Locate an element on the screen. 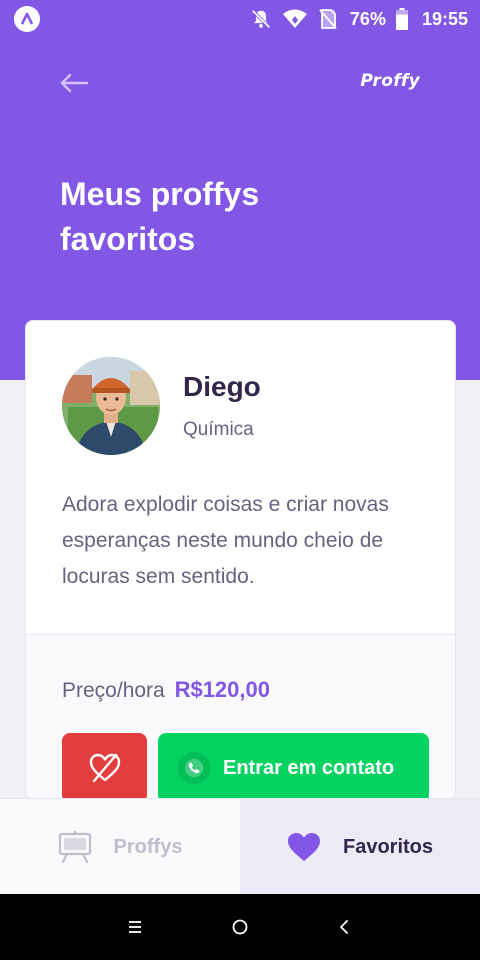 The height and width of the screenshot is (960, 480). heart-off-icon is located at coordinates (104, 768).